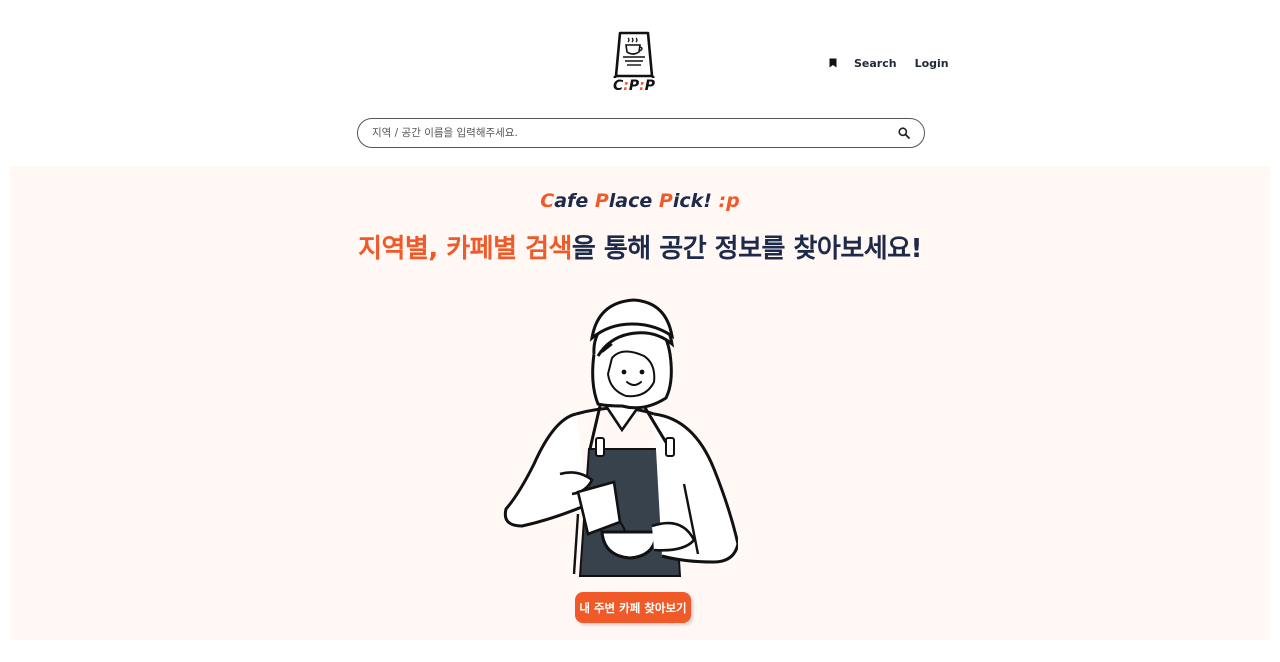 This screenshot has width=1280, height=662. What do you see at coordinates (875, 63) in the screenshot?
I see `nav-search-link: Search` at bounding box center [875, 63].